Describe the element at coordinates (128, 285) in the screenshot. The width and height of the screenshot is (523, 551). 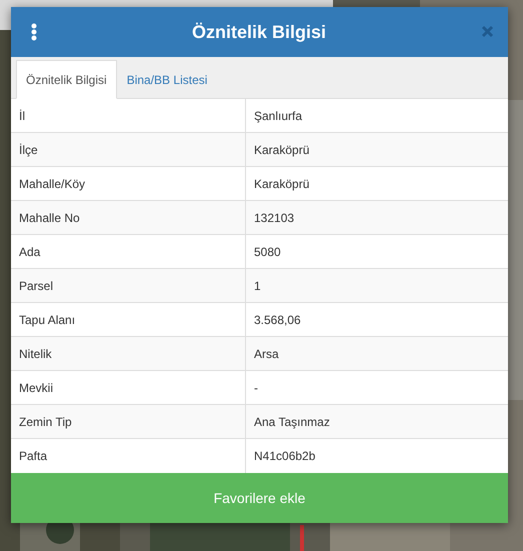
I see `table-cell: Parsel` at that location.